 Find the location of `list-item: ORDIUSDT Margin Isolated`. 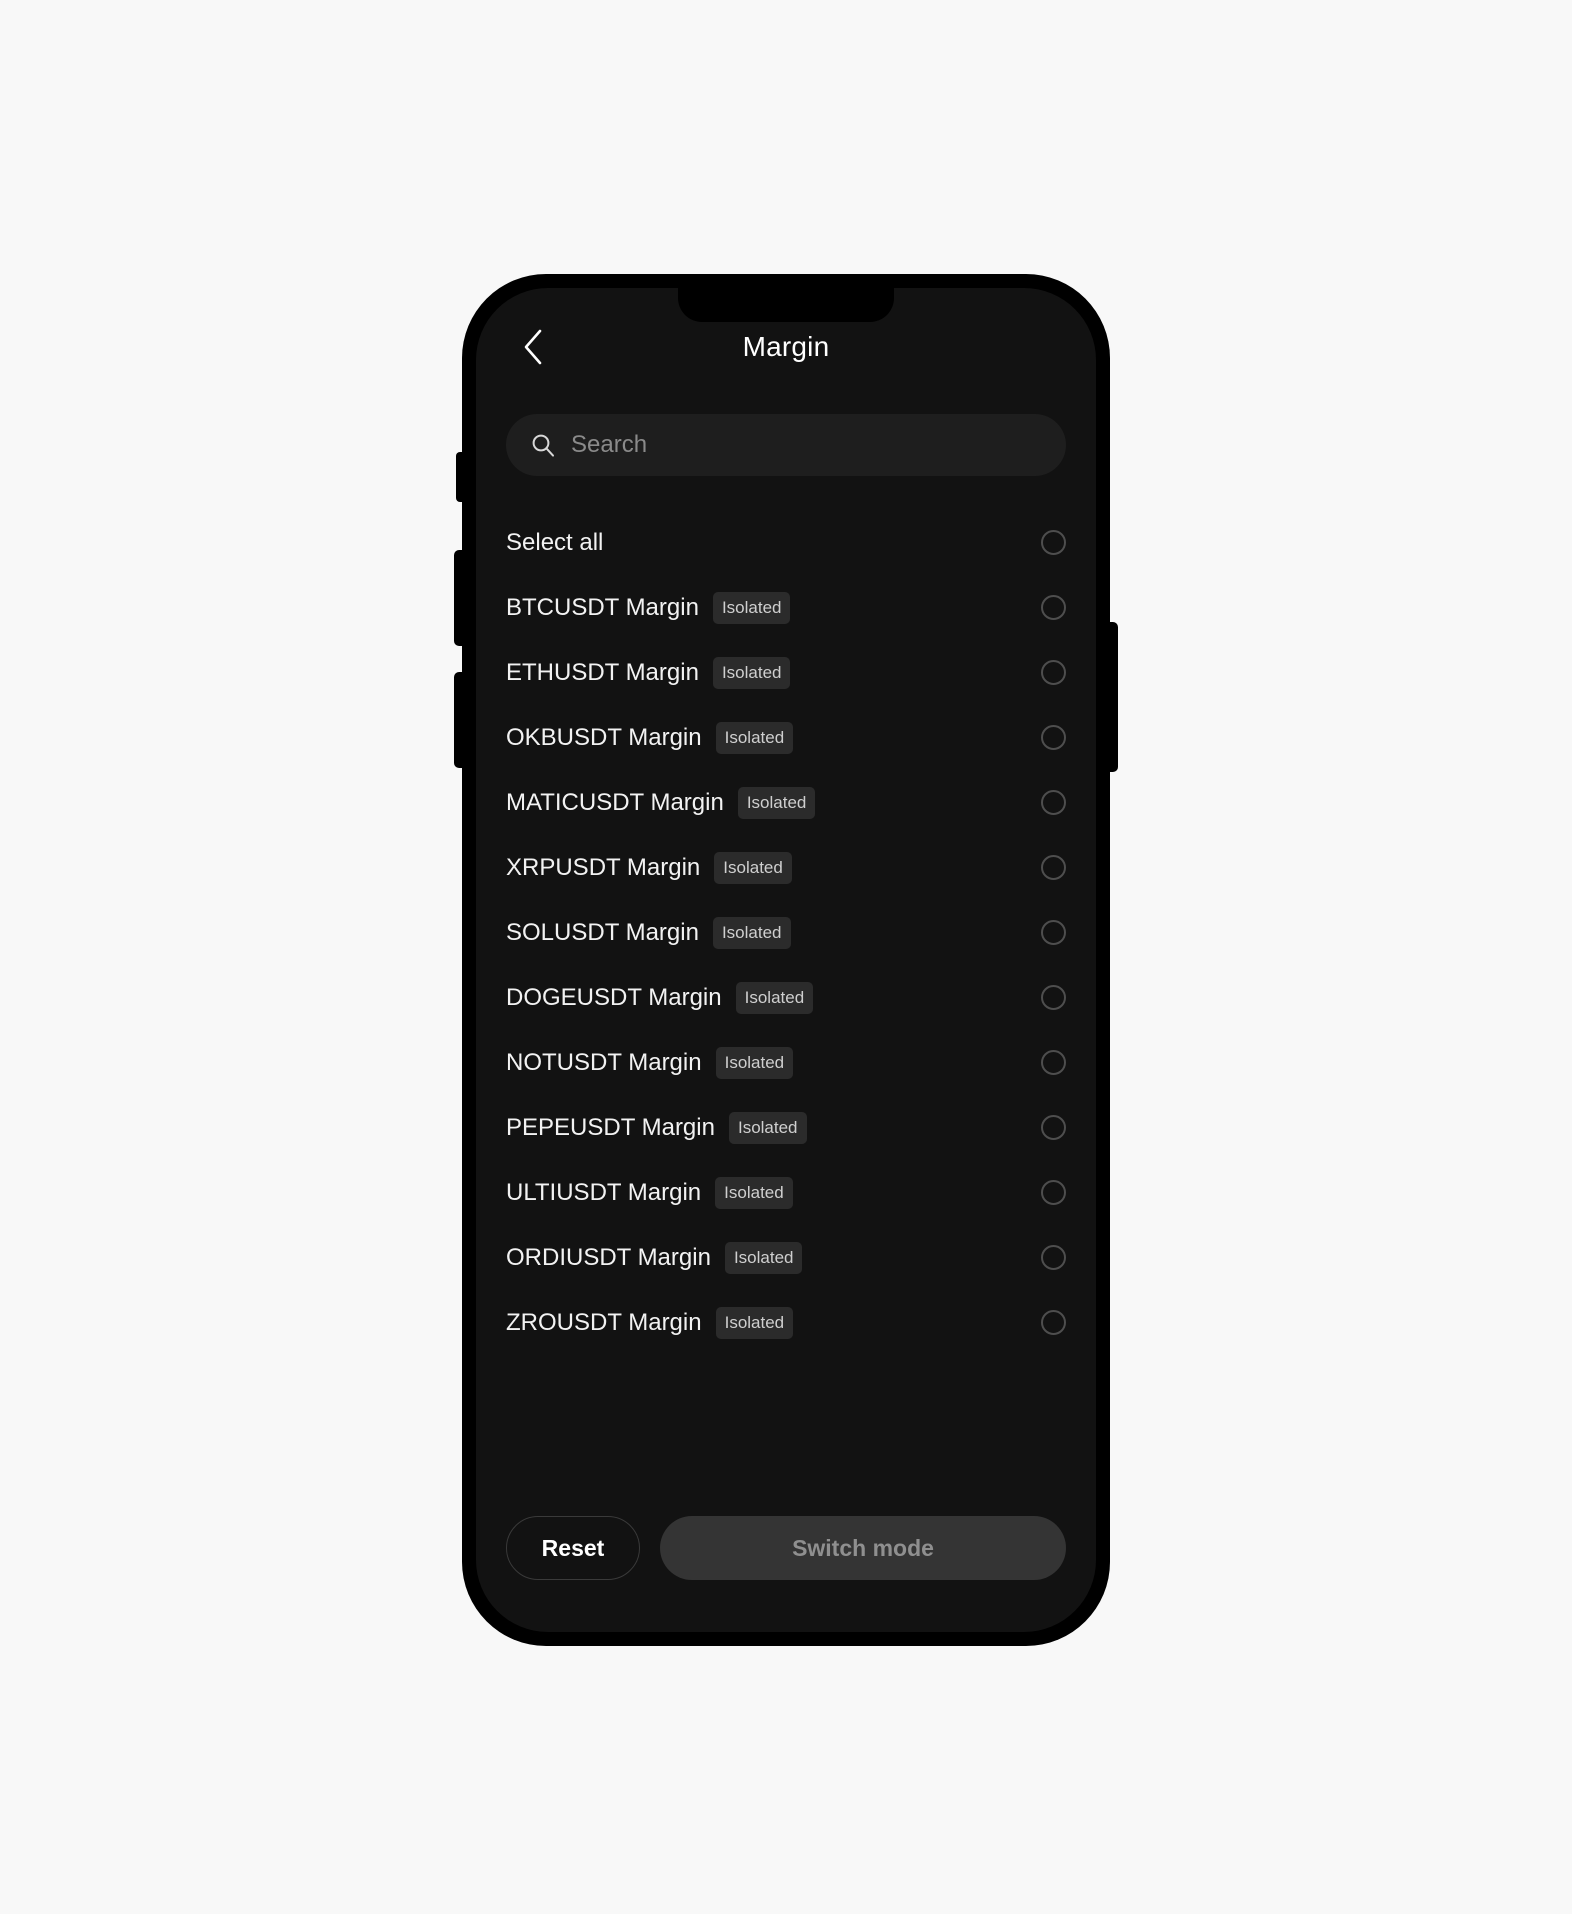

list-item: ORDIUSDT Margin Isolated is located at coordinates (786, 1257).